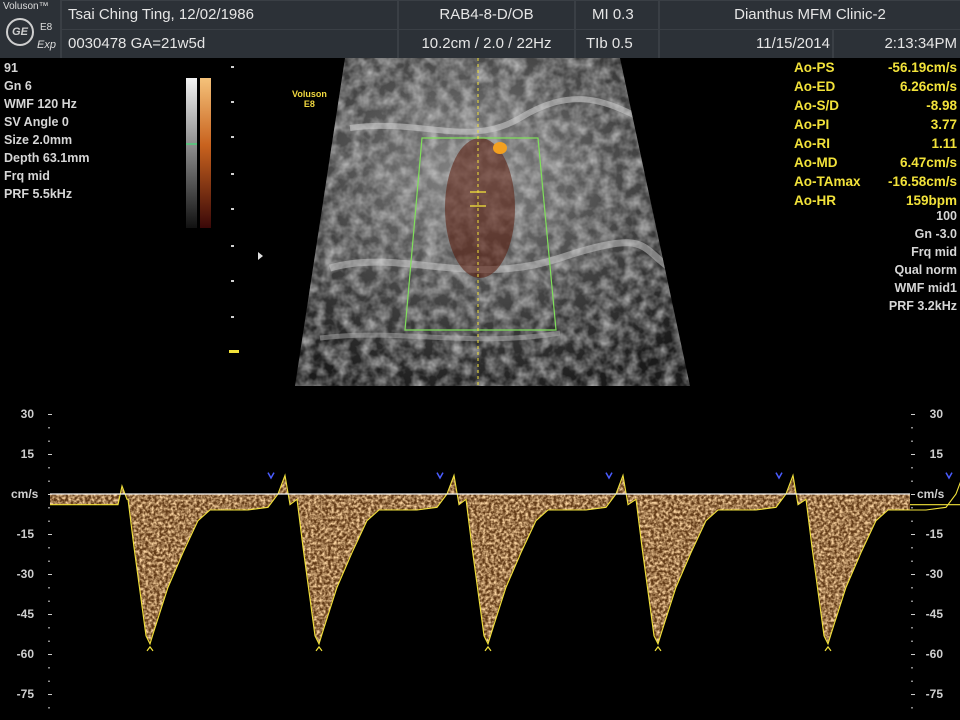 This screenshot has height=720, width=960. What do you see at coordinates (486, 44) in the screenshot?
I see `depth-zoom-freq: 10.2cm / 2.0 / 22Hz` at bounding box center [486, 44].